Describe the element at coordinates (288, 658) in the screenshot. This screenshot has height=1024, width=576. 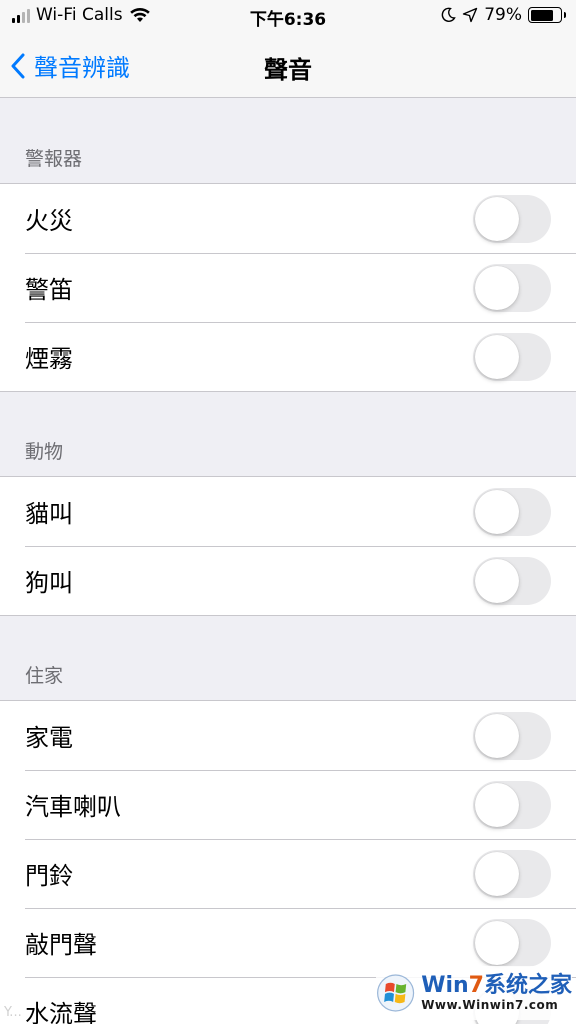
I see `section-header: 住家` at that location.